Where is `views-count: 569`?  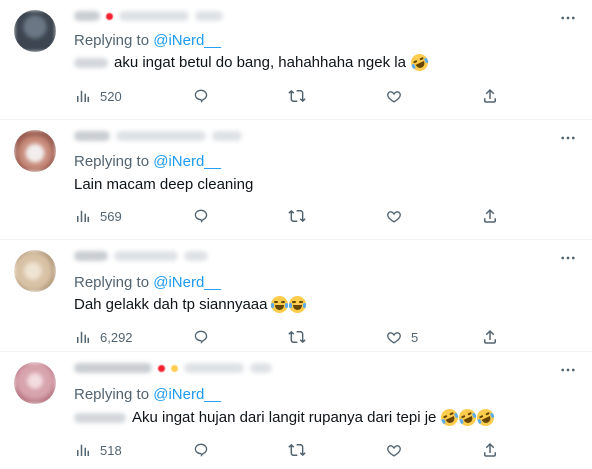 views-count: 569 is located at coordinates (111, 216).